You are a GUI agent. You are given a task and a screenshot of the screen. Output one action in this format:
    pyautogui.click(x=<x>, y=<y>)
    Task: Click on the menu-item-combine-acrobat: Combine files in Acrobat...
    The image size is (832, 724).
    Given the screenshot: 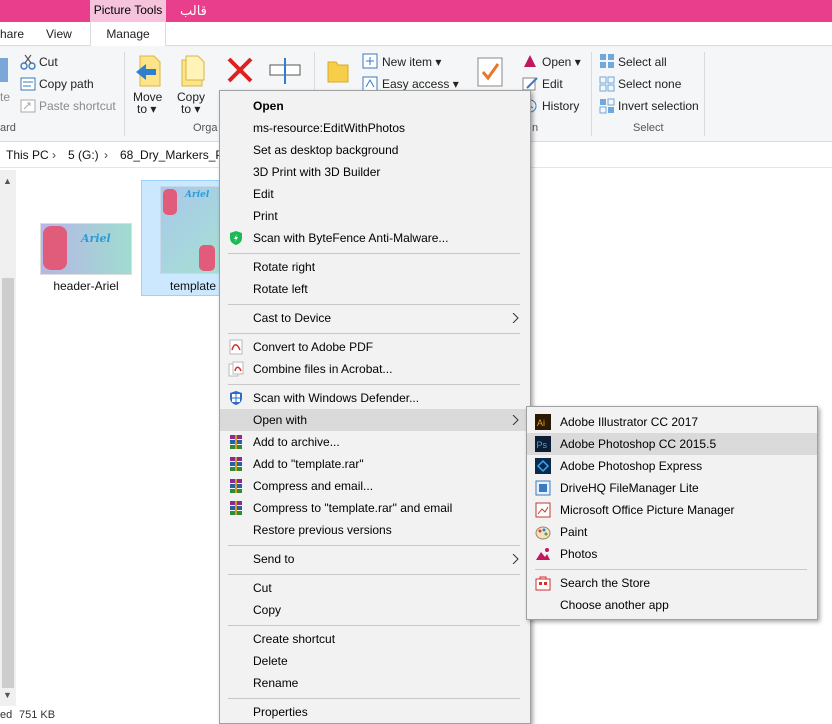 What is the action you would take?
    pyautogui.click(x=375, y=369)
    